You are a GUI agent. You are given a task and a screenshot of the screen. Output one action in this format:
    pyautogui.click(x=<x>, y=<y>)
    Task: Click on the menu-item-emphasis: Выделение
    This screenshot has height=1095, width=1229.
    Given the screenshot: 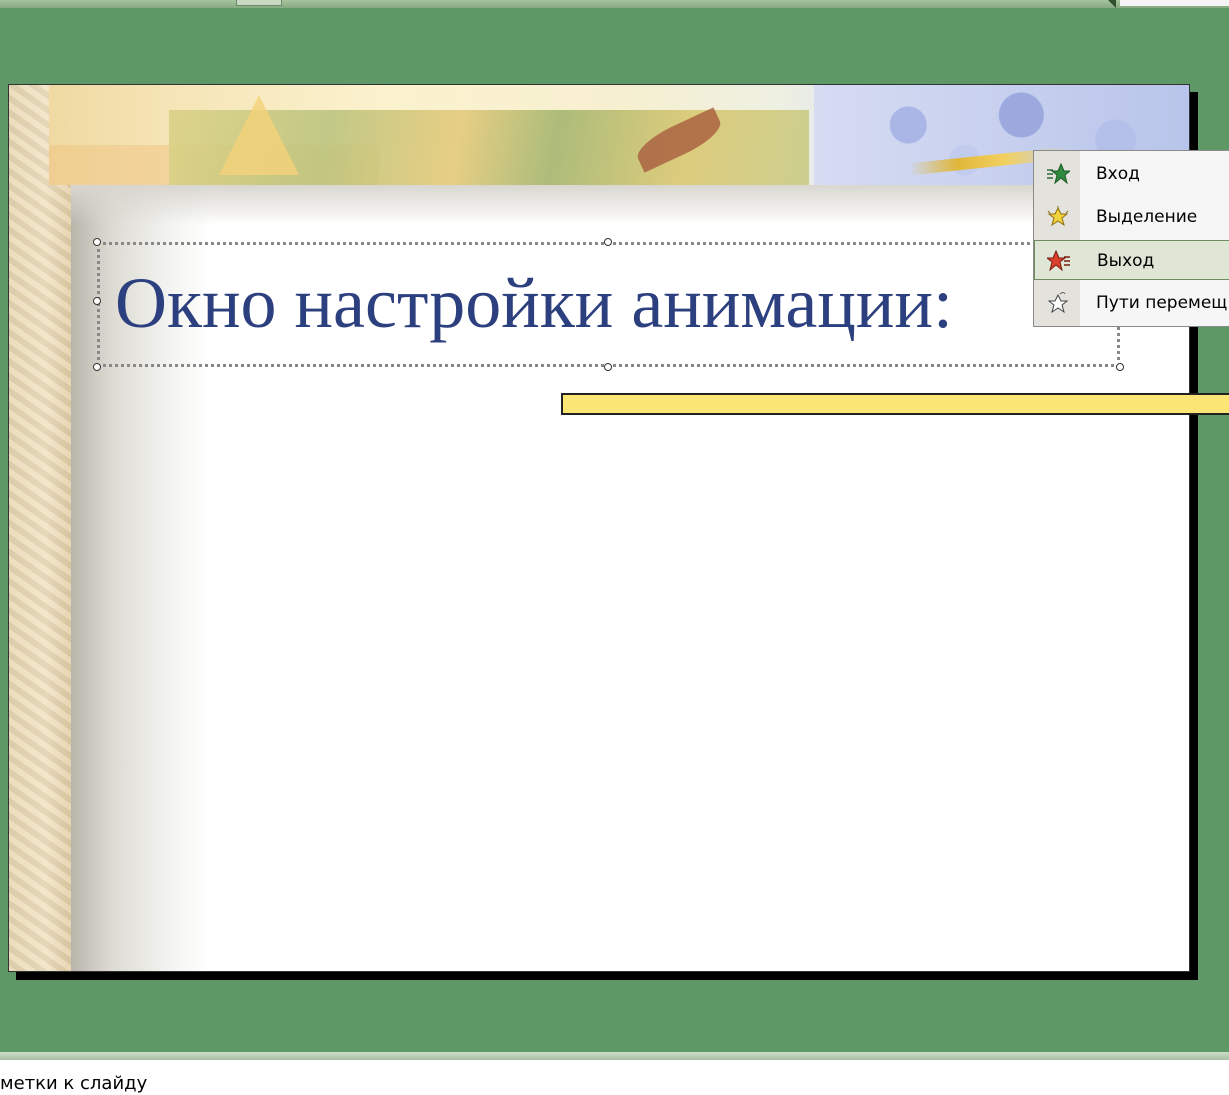 What is the action you would take?
    pyautogui.click(x=1131, y=217)
    